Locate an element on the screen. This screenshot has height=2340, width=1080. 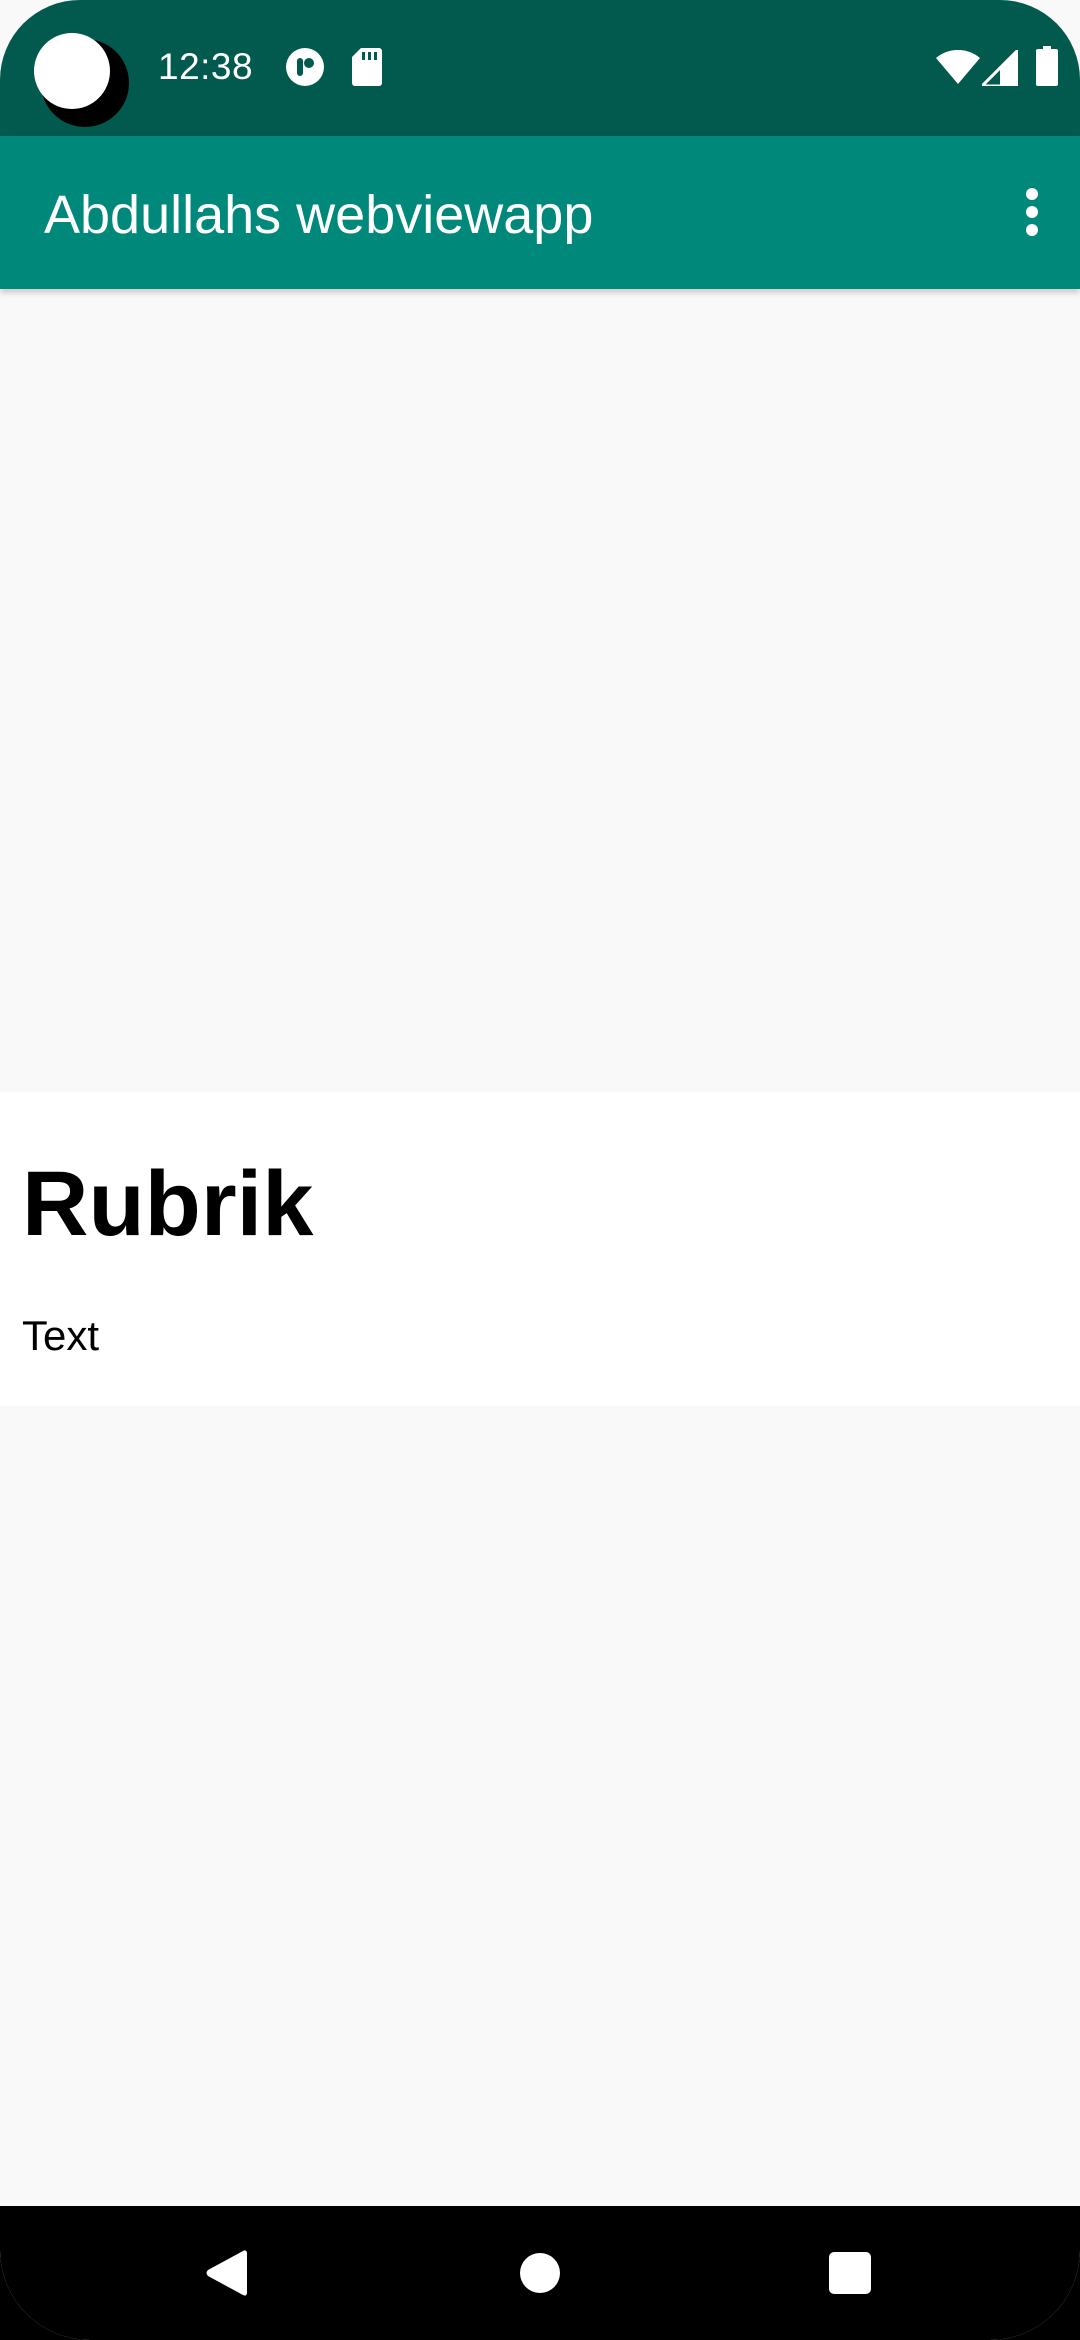
app-bar: Abdullahs webviewapp is located at coordinates (540, 212).